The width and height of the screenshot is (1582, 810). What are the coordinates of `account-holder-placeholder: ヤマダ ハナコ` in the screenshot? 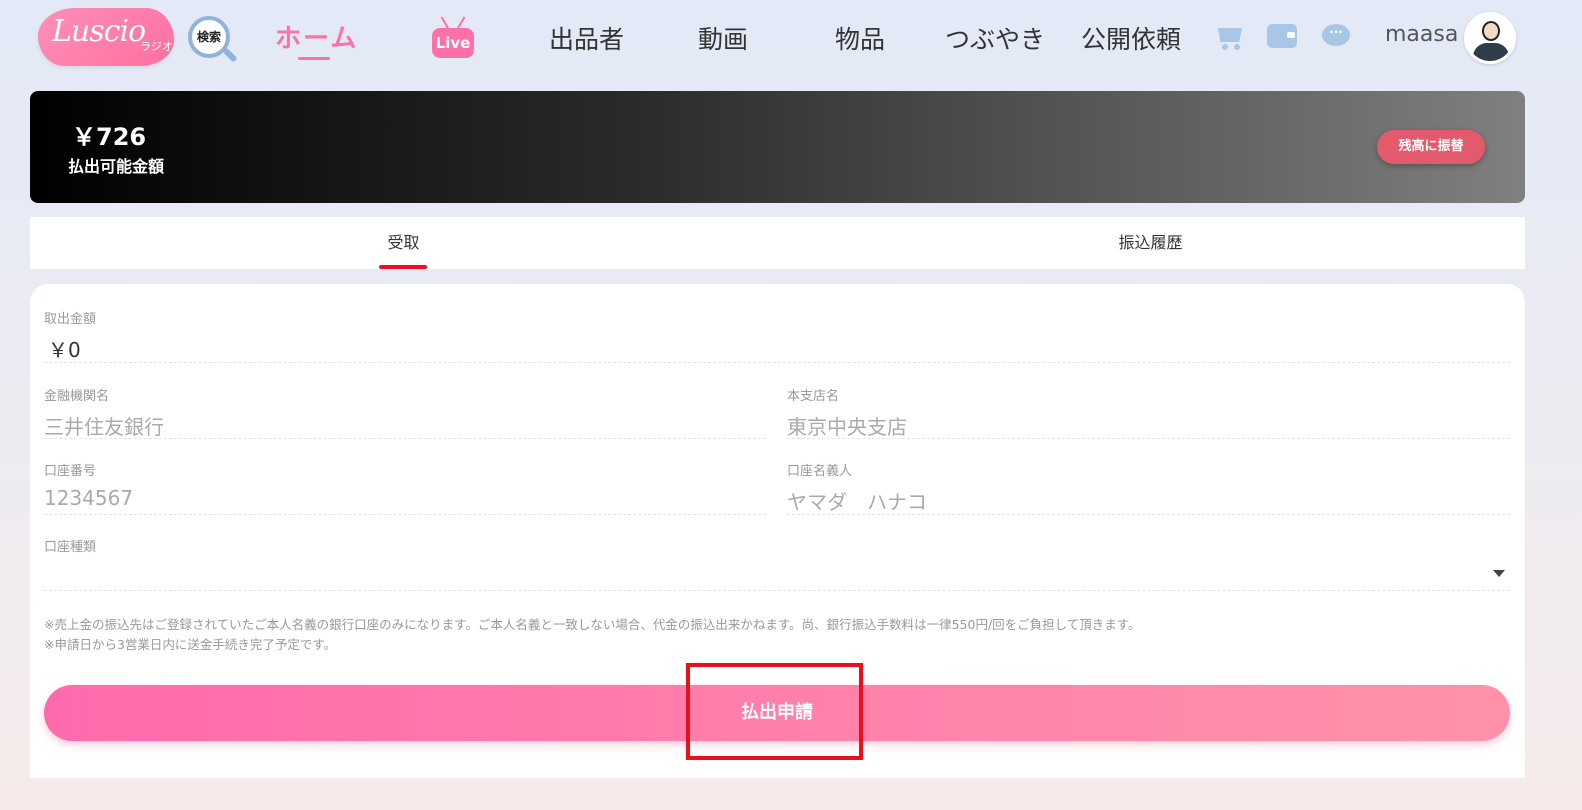 It's located at (857, 500).